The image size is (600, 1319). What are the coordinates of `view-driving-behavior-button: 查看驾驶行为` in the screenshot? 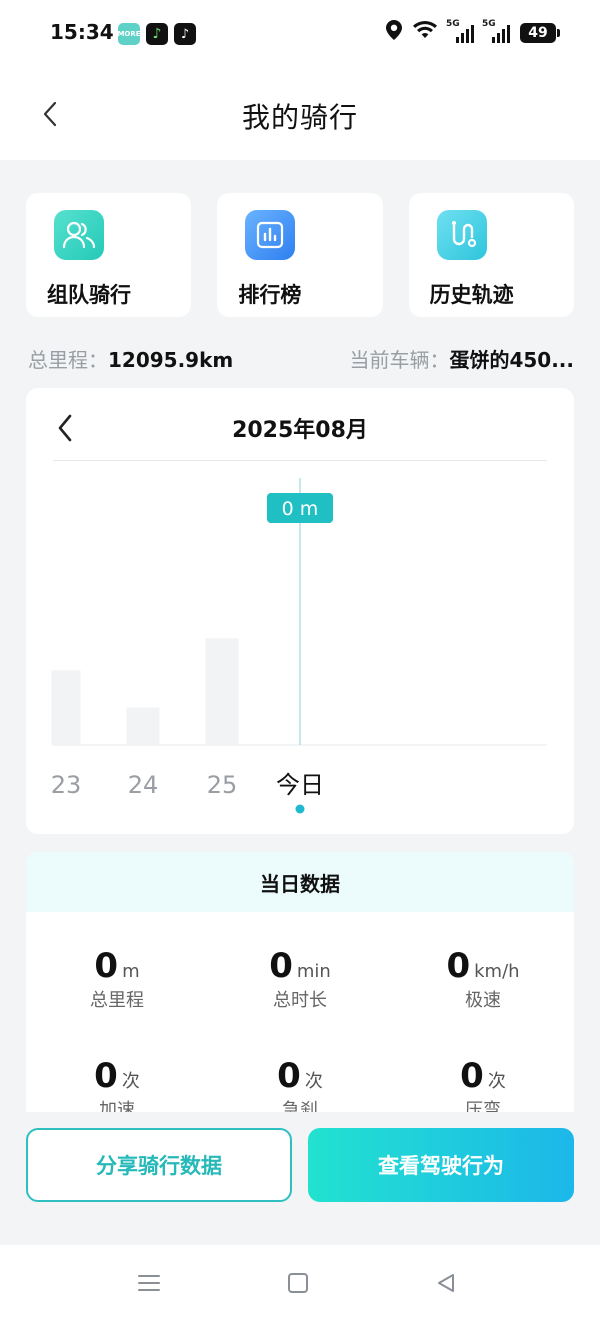 It's located at (441, 1165).